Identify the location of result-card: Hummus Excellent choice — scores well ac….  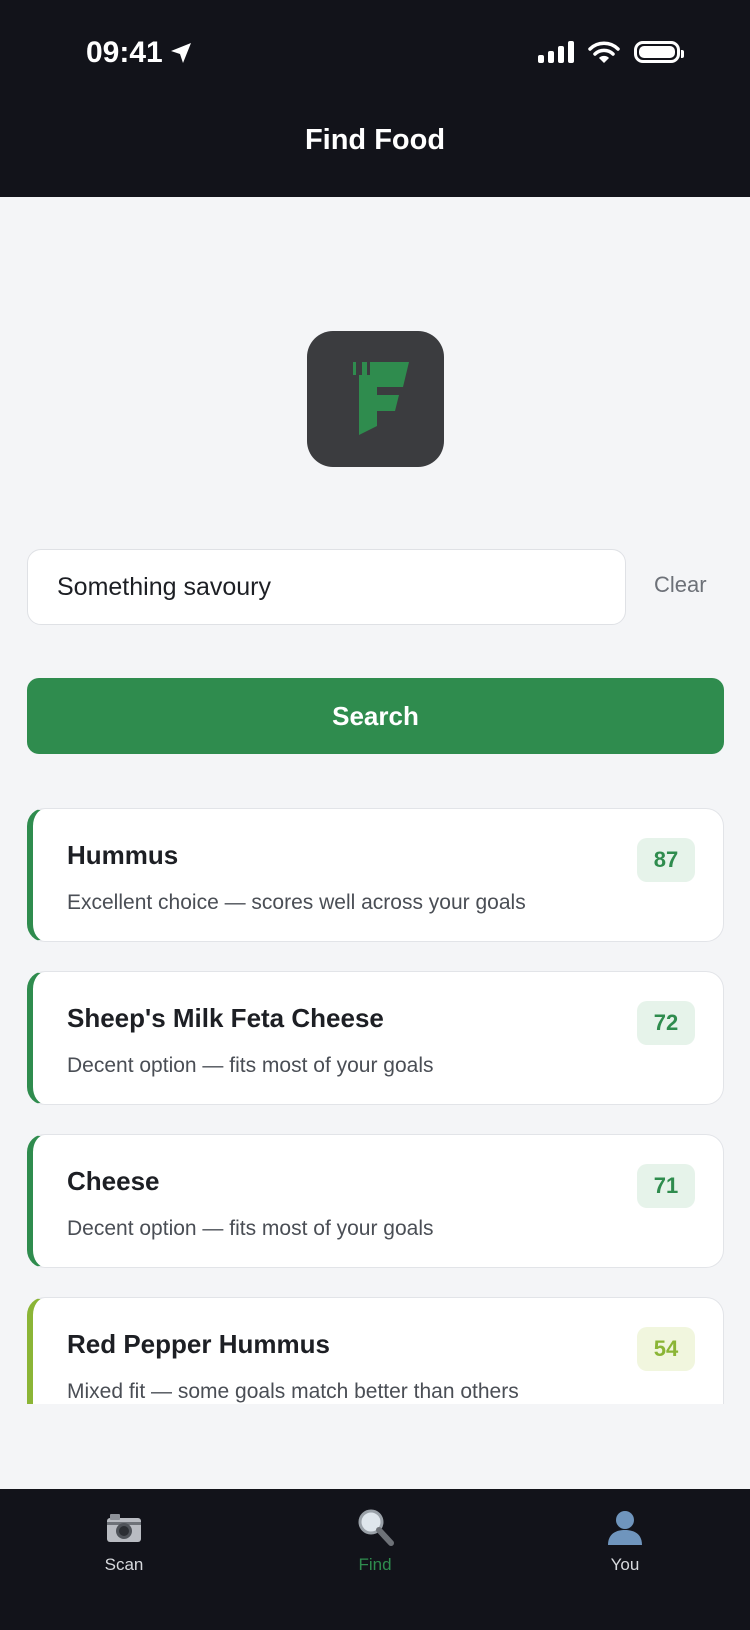
(375, 875).